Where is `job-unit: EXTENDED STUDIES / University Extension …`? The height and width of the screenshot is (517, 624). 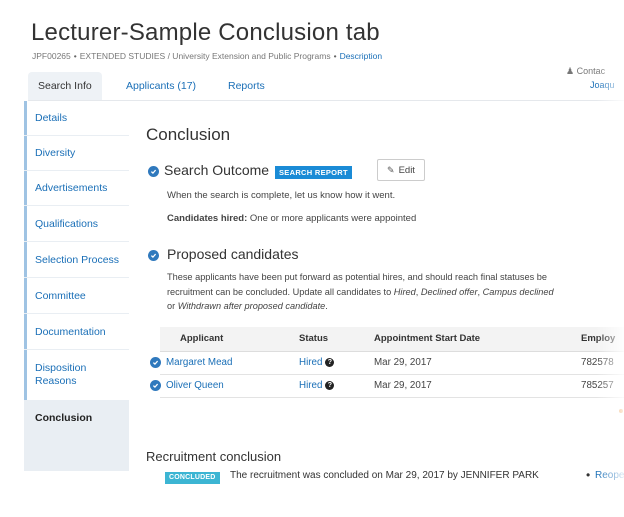
job-unit: EXTENDED STUDIES / University Extension … is located at coordinates (205, 56).